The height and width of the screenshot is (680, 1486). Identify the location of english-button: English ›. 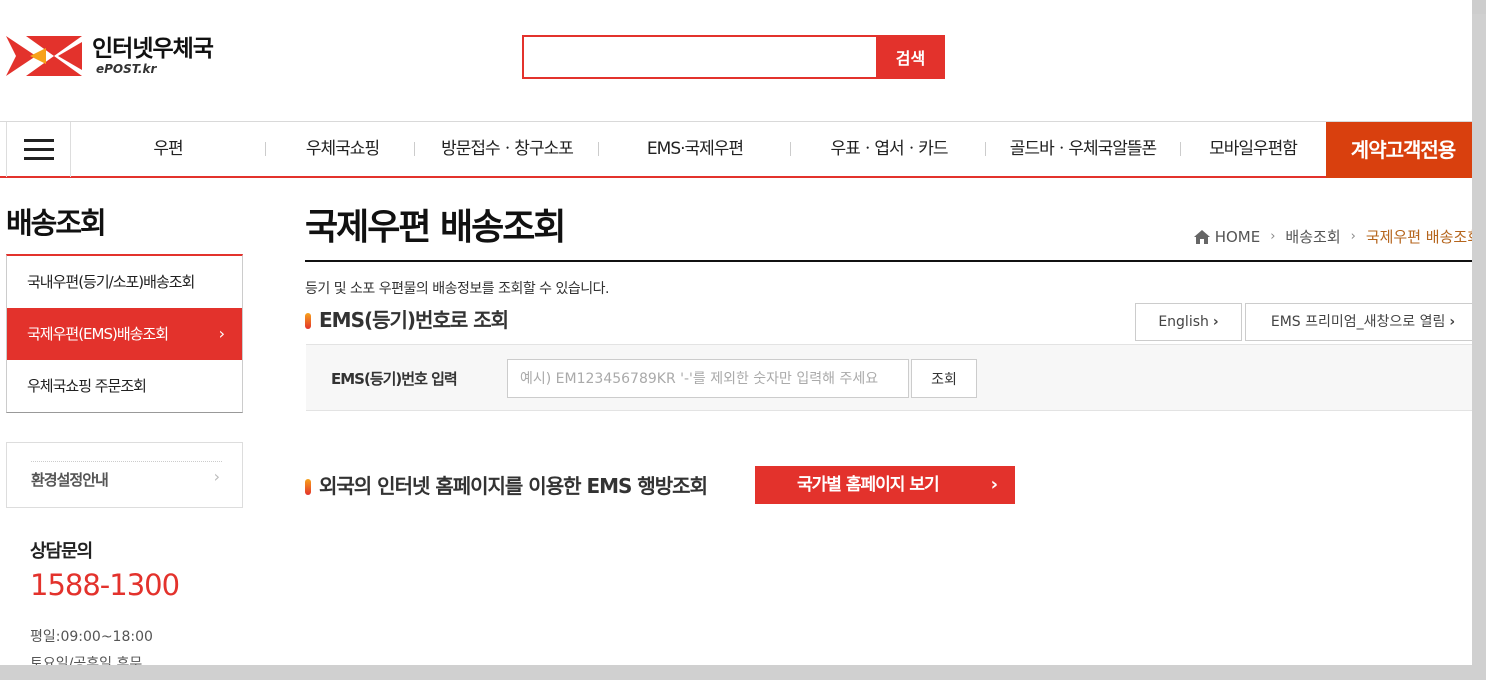
(1188, 322).